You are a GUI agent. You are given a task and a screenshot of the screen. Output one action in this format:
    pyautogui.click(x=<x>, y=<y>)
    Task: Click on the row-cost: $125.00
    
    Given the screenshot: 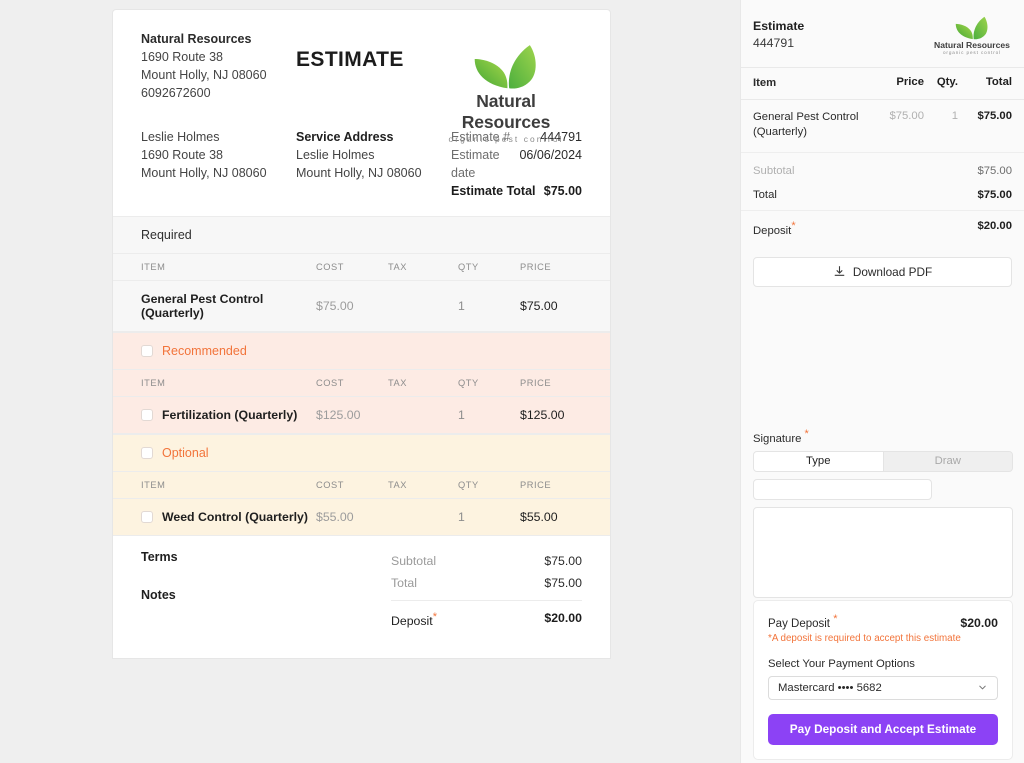 What is the action you would take?
    pyautogui.click(x=338, y=415)
    